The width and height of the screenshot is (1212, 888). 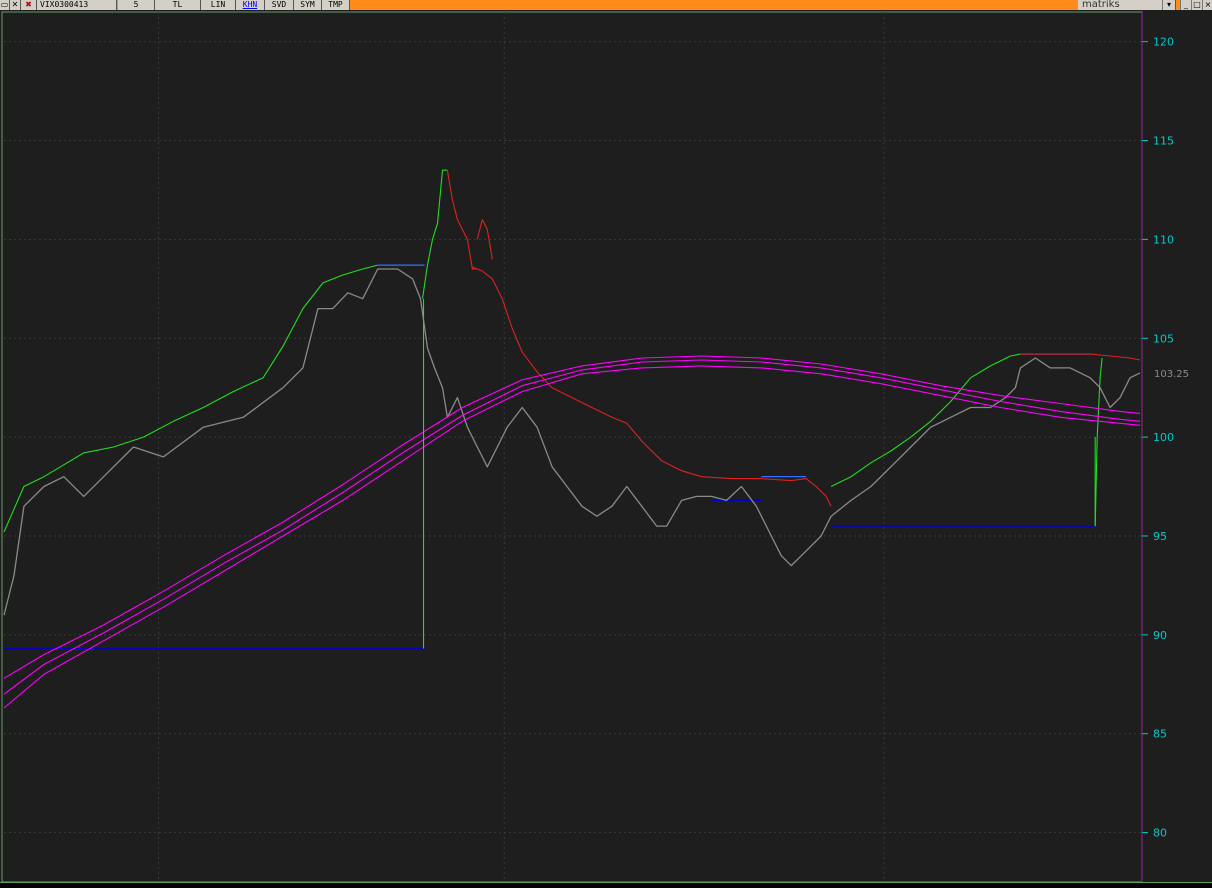 What do you see at coordinates (15, 5) in the screenshot?
I see `close-chart-icon: ✕` at bounding box center [15, 5].